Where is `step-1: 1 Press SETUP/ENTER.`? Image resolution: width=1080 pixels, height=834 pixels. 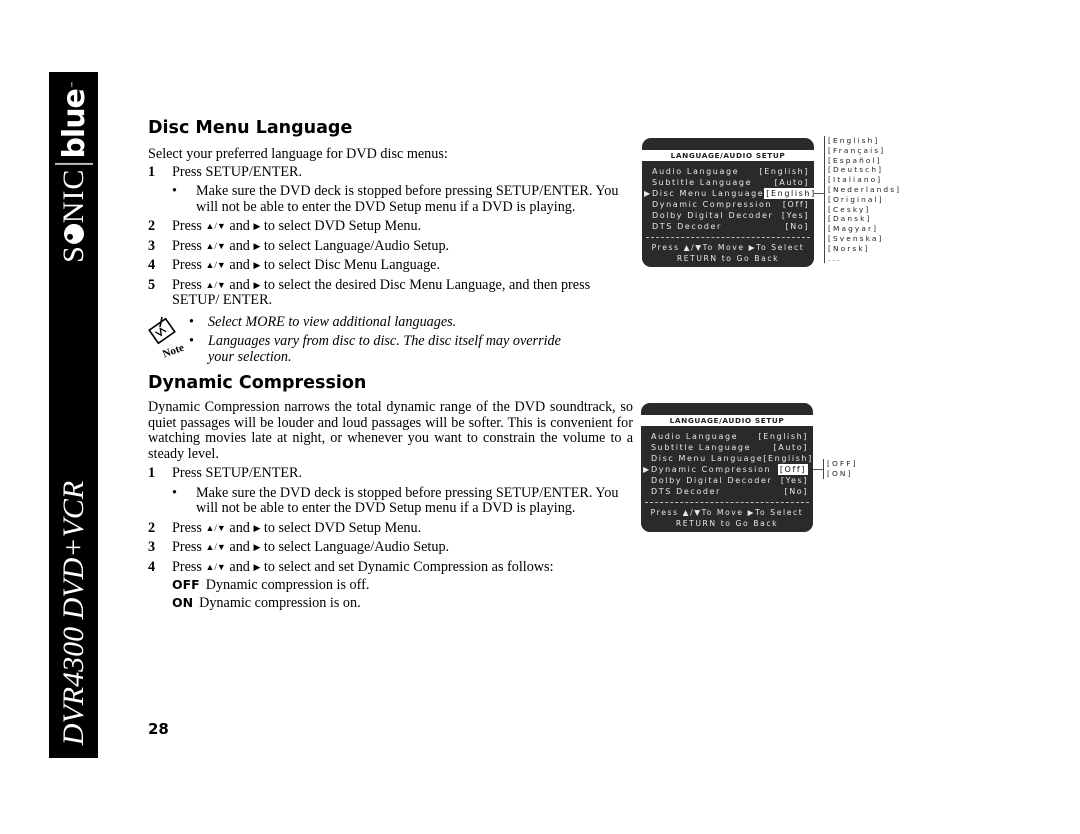 step-1: 1 Press SETUP/ENTER. is located at coordinates (390, 473).